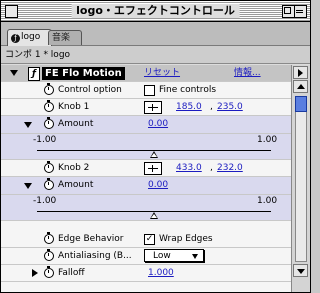 Image resolution: width=320 pixels, height=293 pixels. Describe the element at coordinates (90, 90) in the screenshot. I see `control-option-label: Control option` at that location.